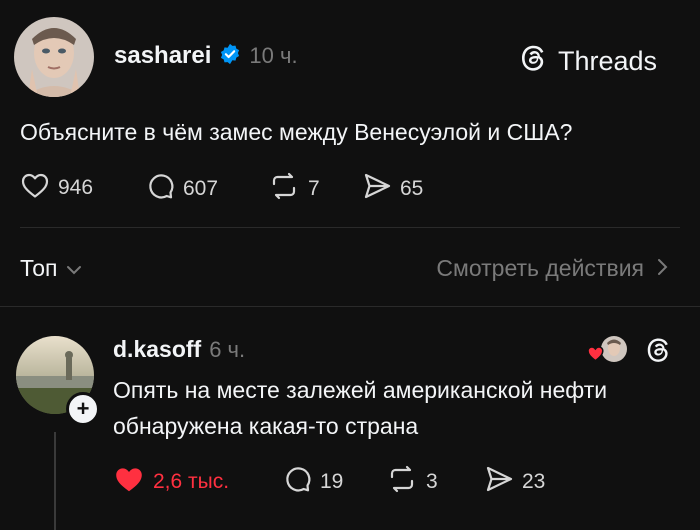 The width and height of the screenshot is (700, 530). I want to click on comment-button: 607, so click(181, 189).